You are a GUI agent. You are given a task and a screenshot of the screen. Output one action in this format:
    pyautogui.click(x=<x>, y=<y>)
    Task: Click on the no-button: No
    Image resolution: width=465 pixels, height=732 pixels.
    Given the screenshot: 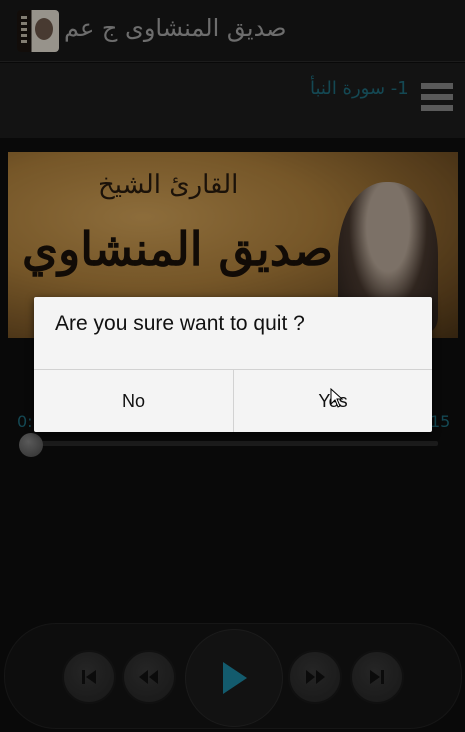 What is the action you would take?
    pyautogui.click(x=133, y=401)
    